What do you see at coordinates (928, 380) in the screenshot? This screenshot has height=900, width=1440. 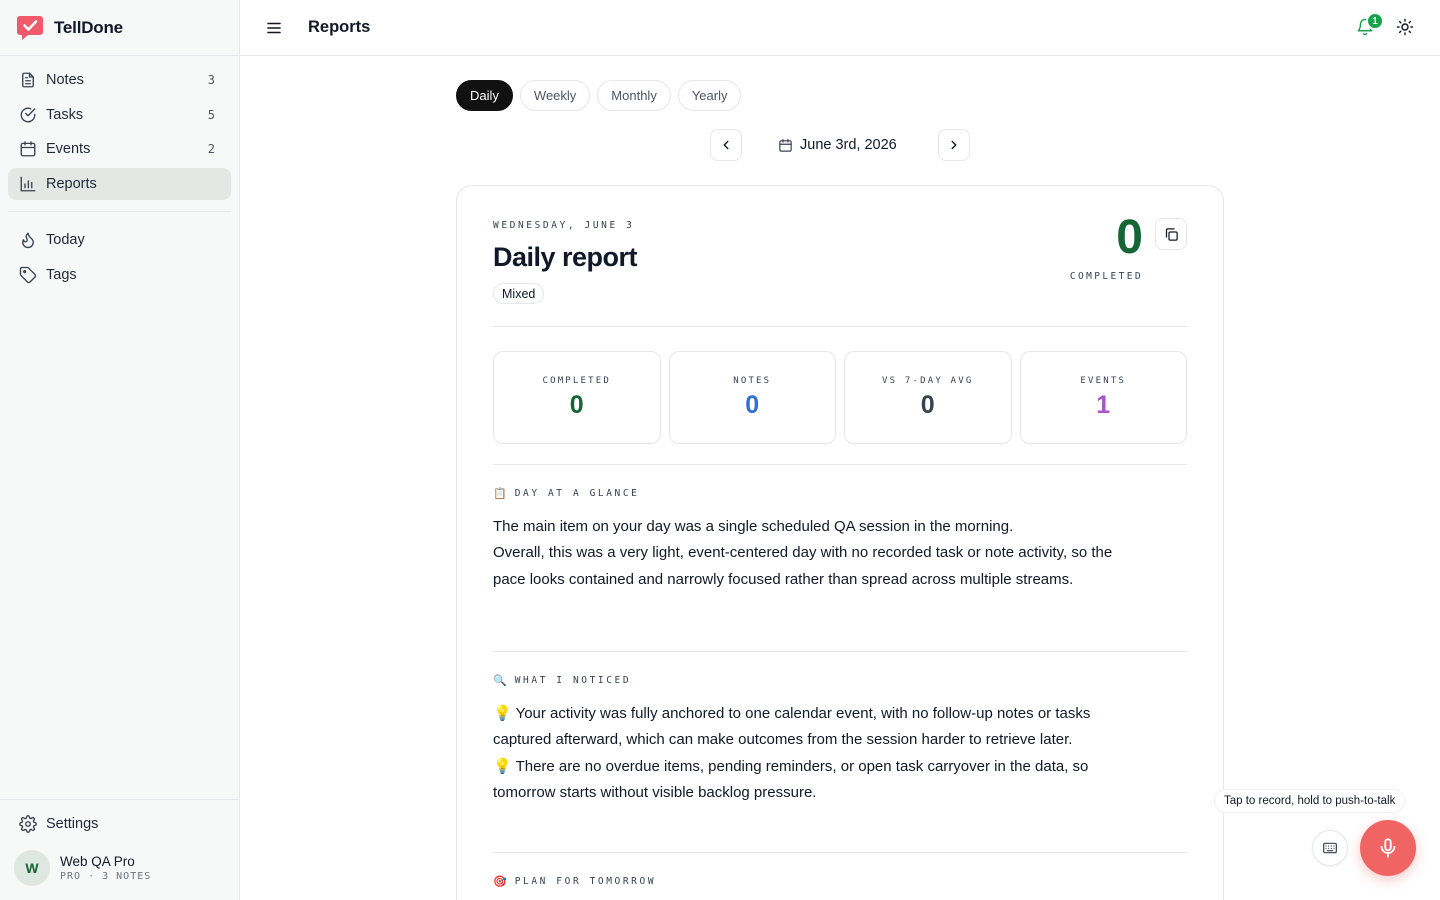 I see `stat-label: VS 7-DAY AVG` at bounding box center [928, 380].